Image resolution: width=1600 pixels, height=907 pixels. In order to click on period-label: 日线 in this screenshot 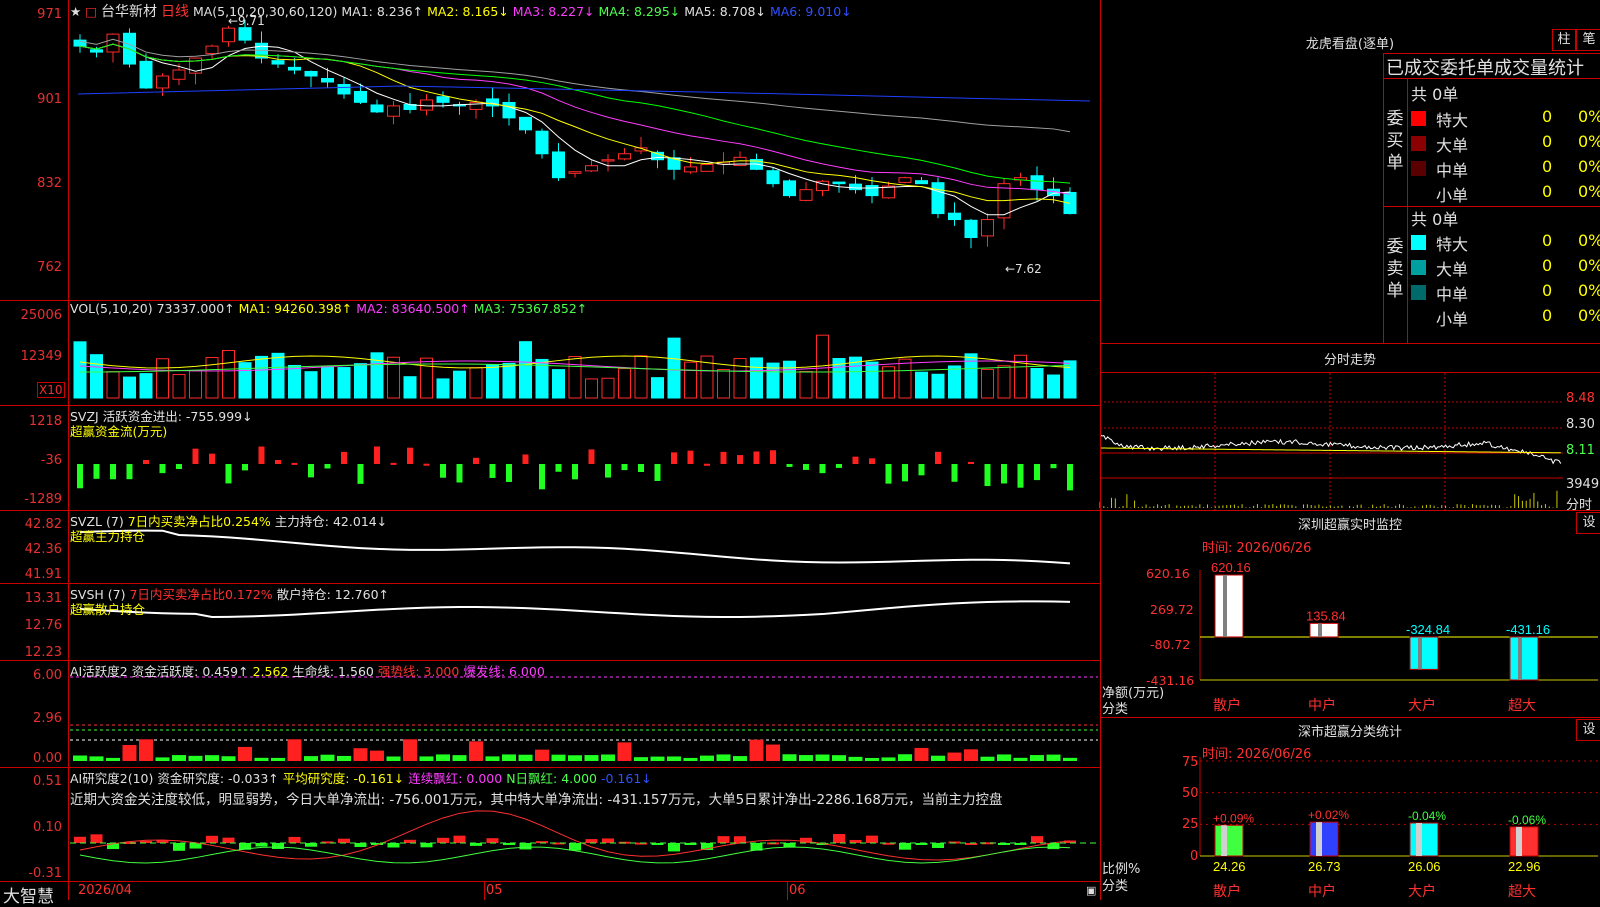, I will do `click(175, 12)`.